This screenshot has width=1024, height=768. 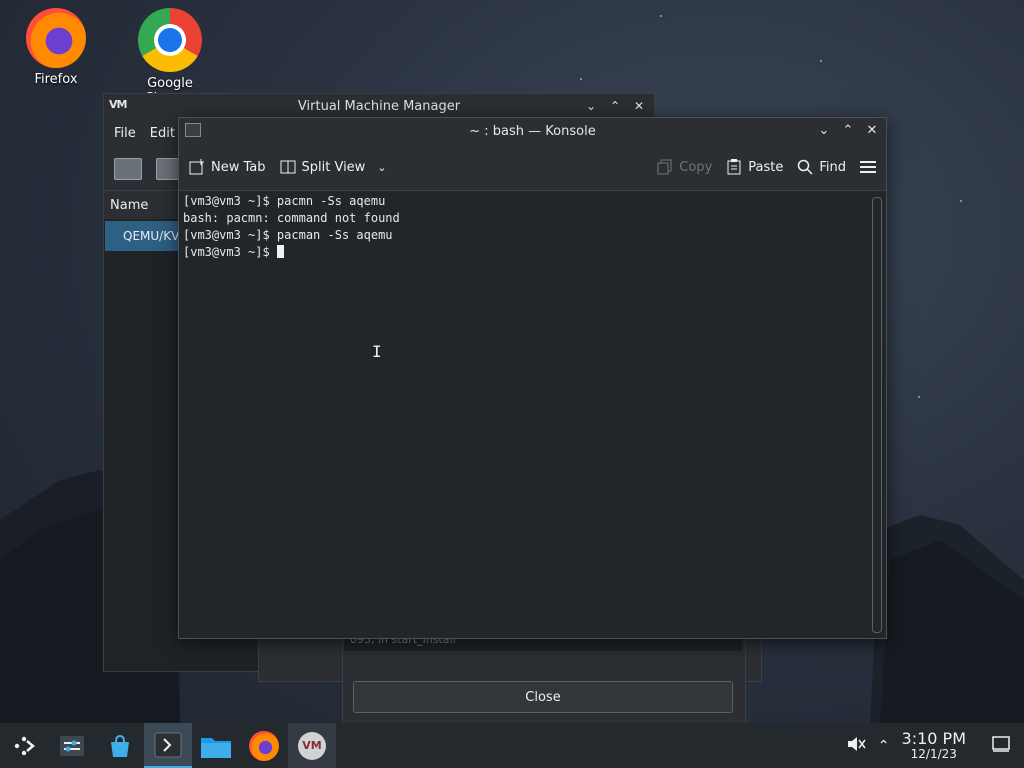 What do you see at coordinates (665, 167) in the screenshot?
I see `copy-icon` at bounding box center [665, 167].